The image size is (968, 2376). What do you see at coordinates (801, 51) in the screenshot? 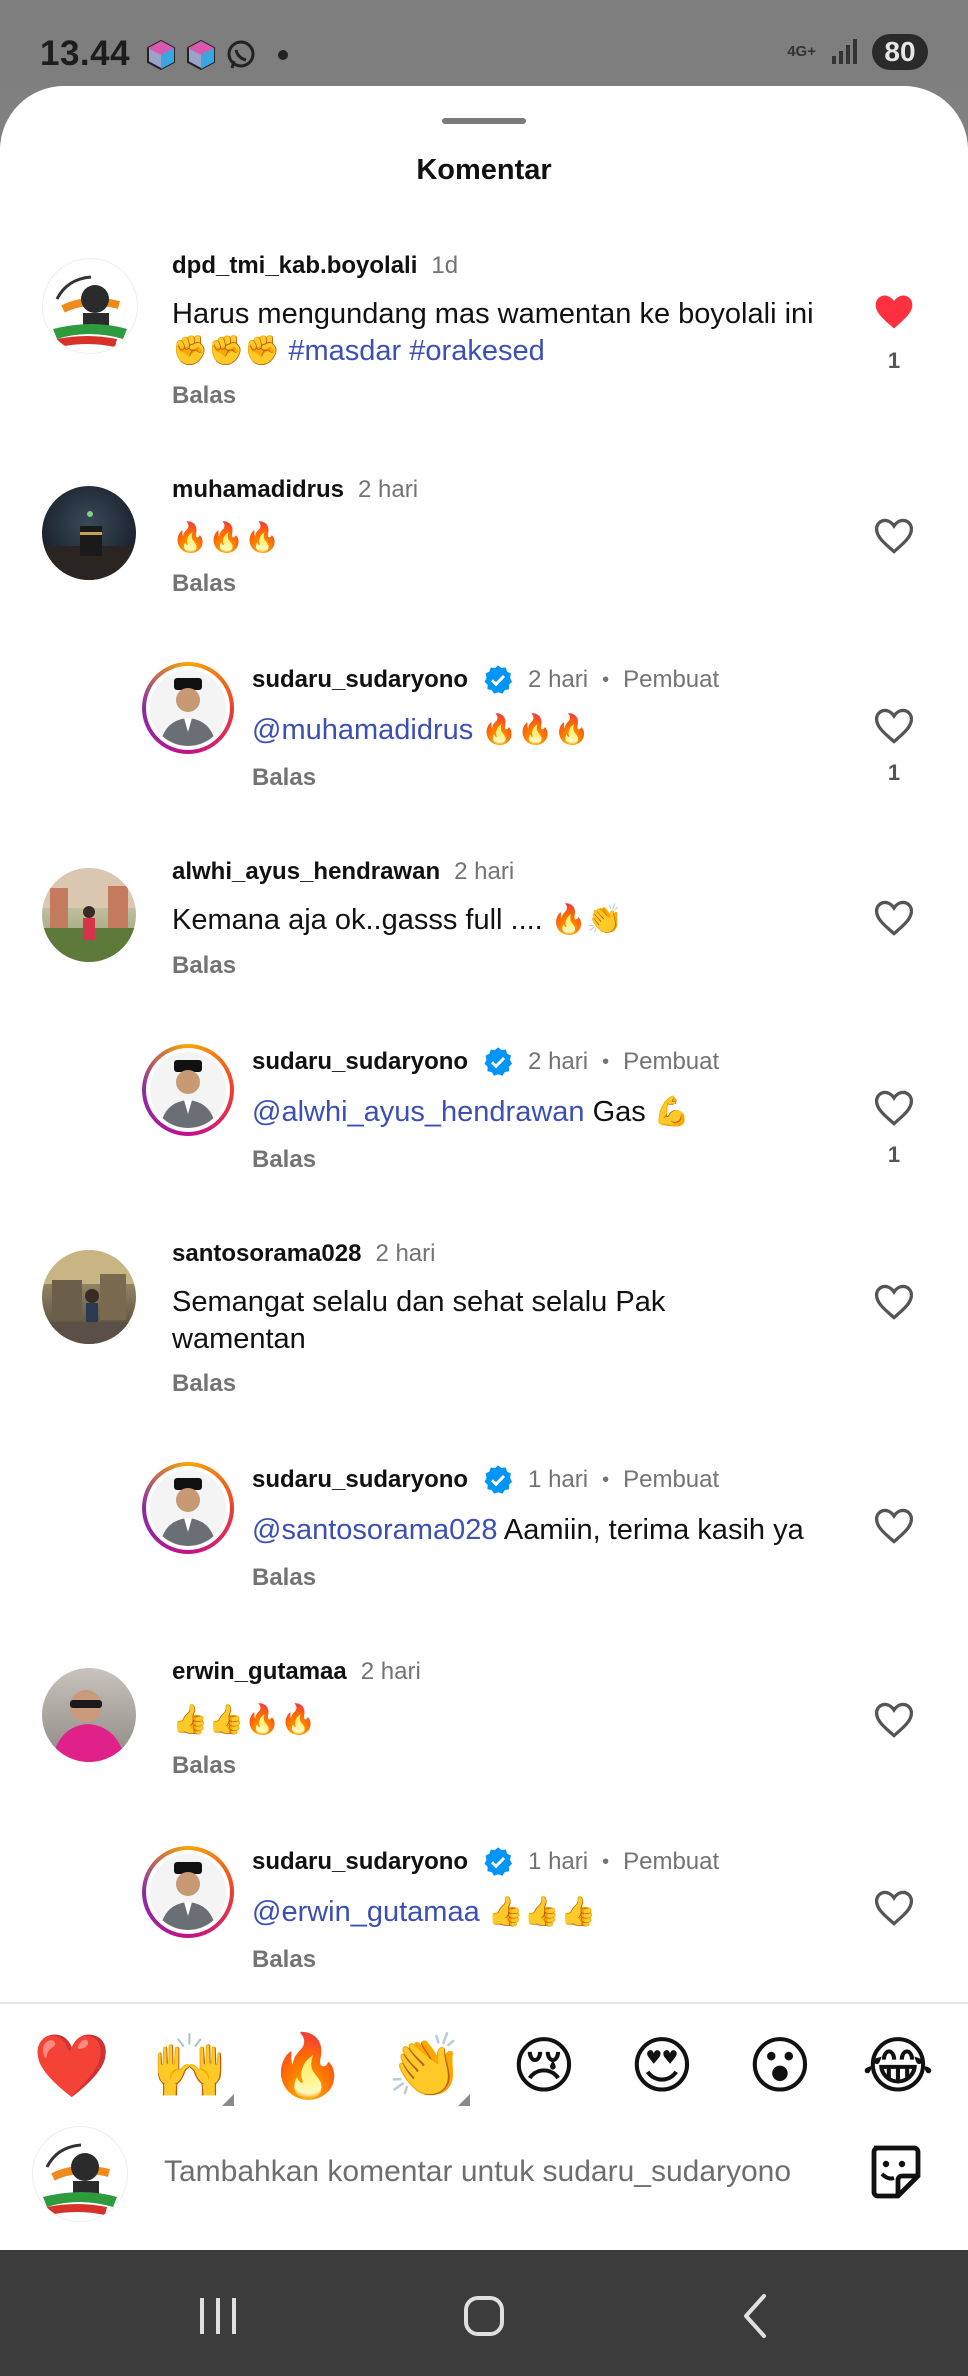
I see `network-type: 4G+` at bounding box center [801, 51].